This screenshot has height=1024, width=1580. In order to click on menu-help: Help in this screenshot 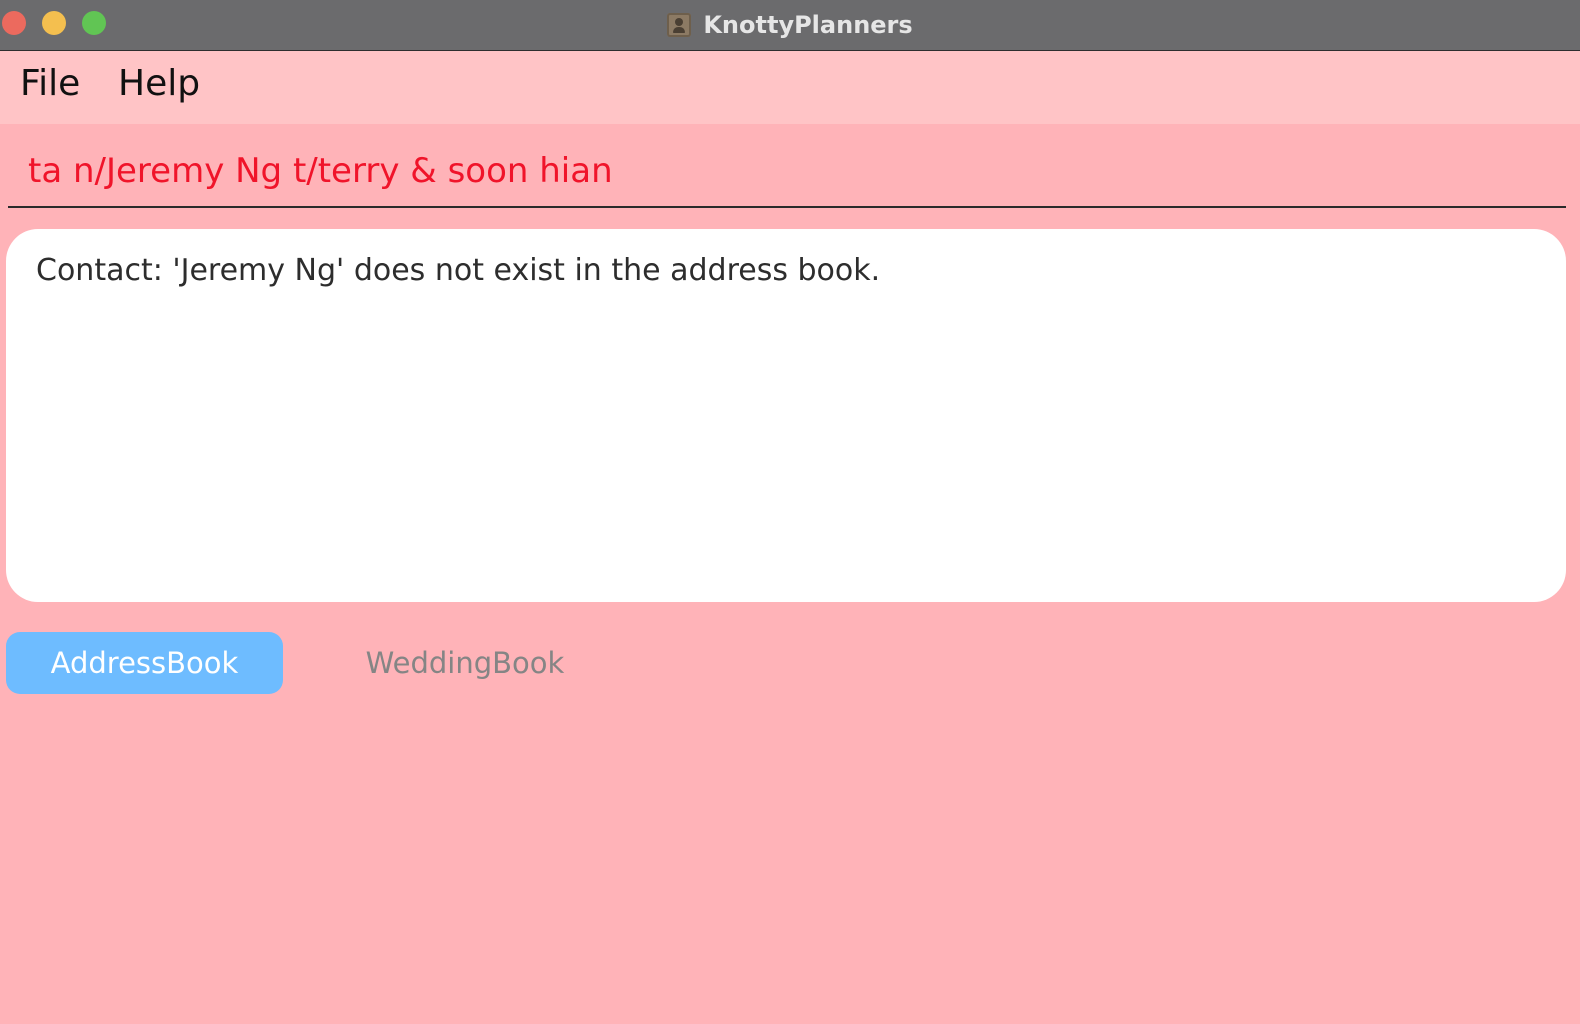, I will do `click(159, 83)`.